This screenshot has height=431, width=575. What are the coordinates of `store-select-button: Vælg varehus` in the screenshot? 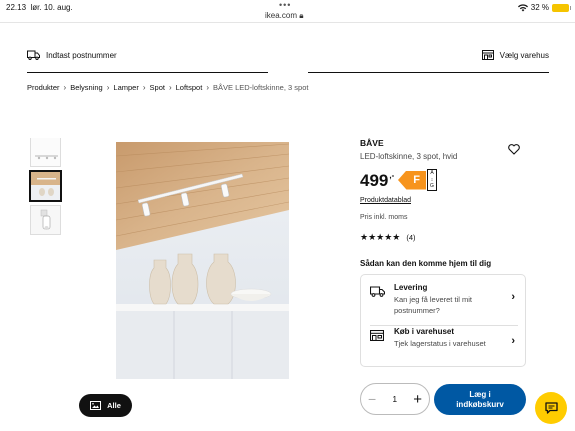 It's located at (515, 55).